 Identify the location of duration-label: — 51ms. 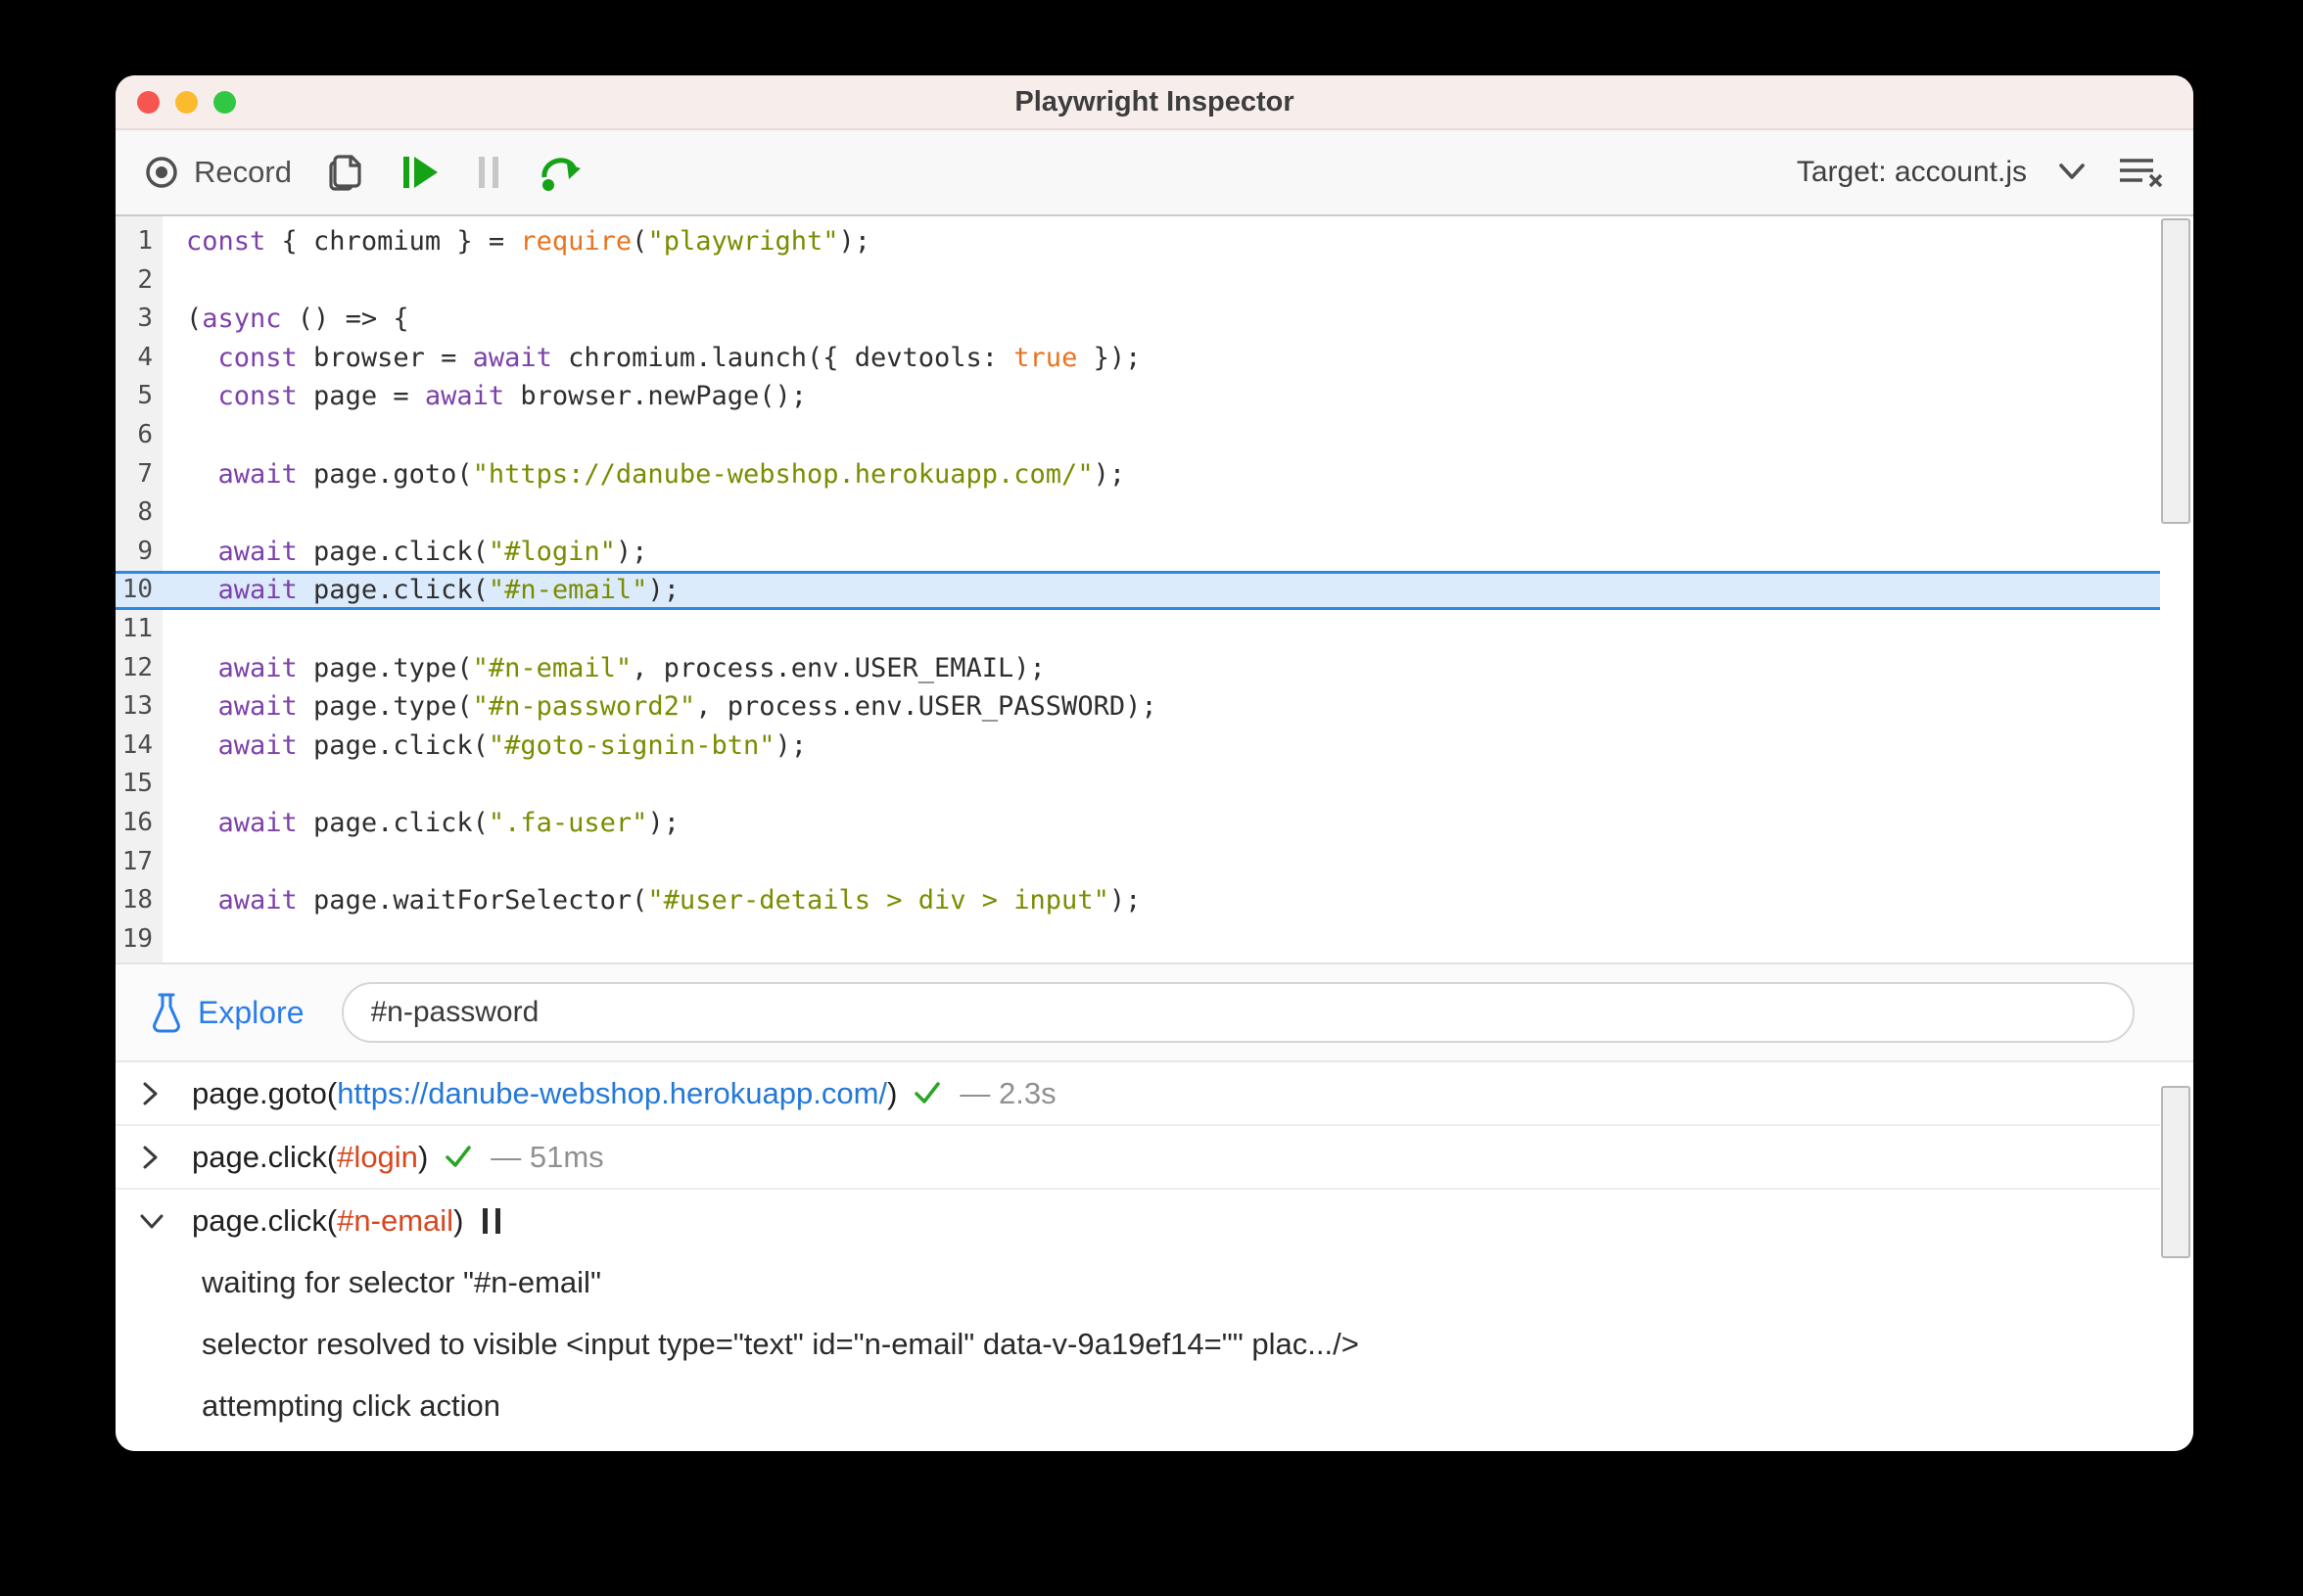
(547, 1156).